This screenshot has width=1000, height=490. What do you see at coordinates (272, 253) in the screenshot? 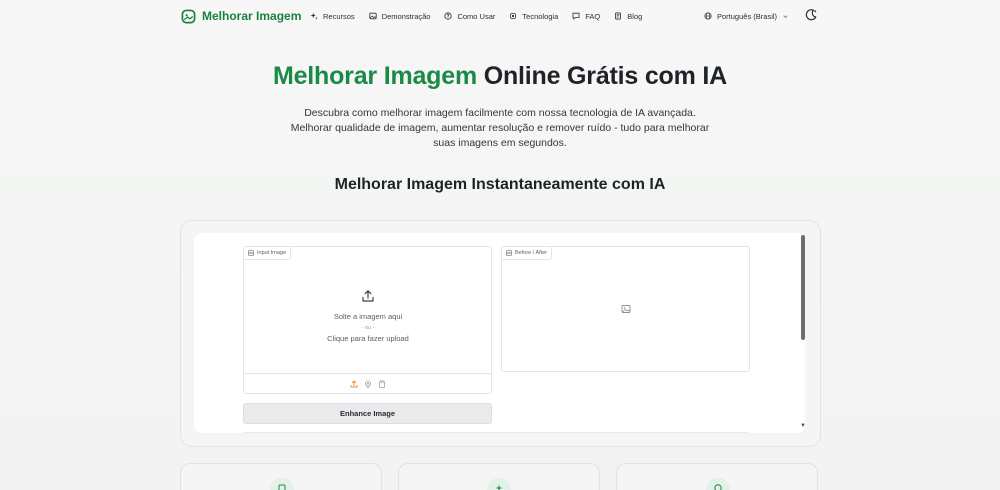
I see `input-image-label: Input Image` at bounding box center [272, 253].